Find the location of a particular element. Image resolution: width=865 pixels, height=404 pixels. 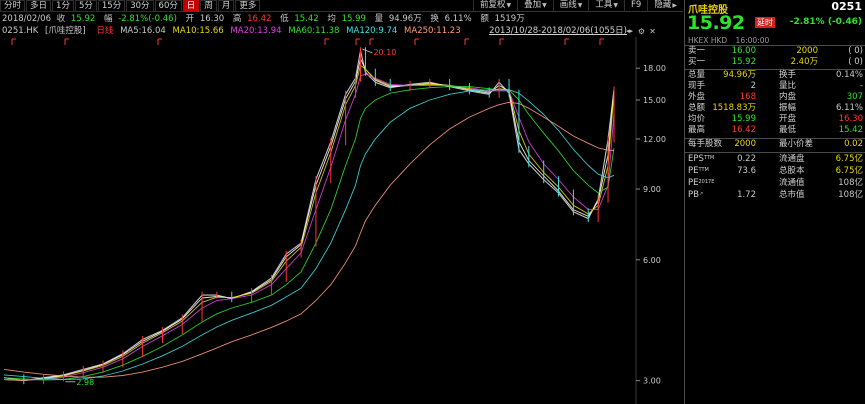

date-range-label: 2013/10/28-2018/02/06(1055日) is located at coordinates (558, 31).